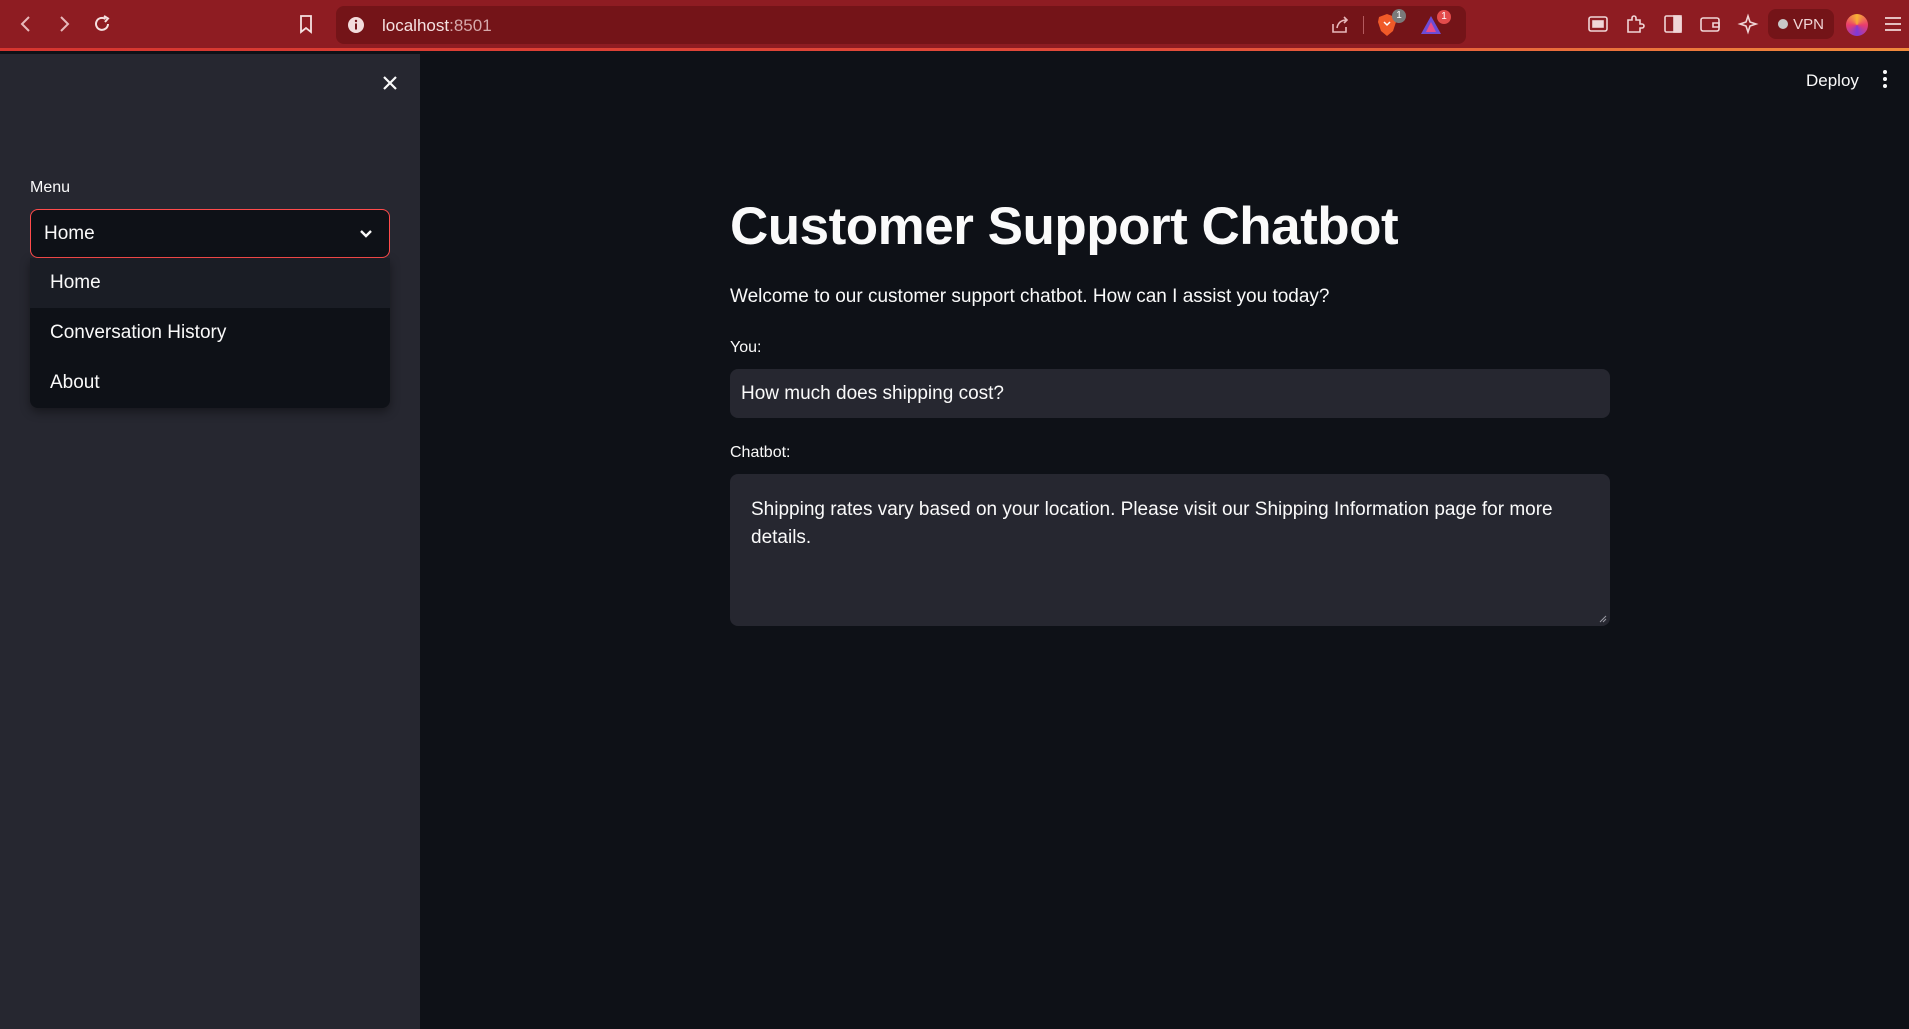  Describe the element at coordinates (1391, 23) in the screenshot. I see `brave-shields-icon: 1` at that location.